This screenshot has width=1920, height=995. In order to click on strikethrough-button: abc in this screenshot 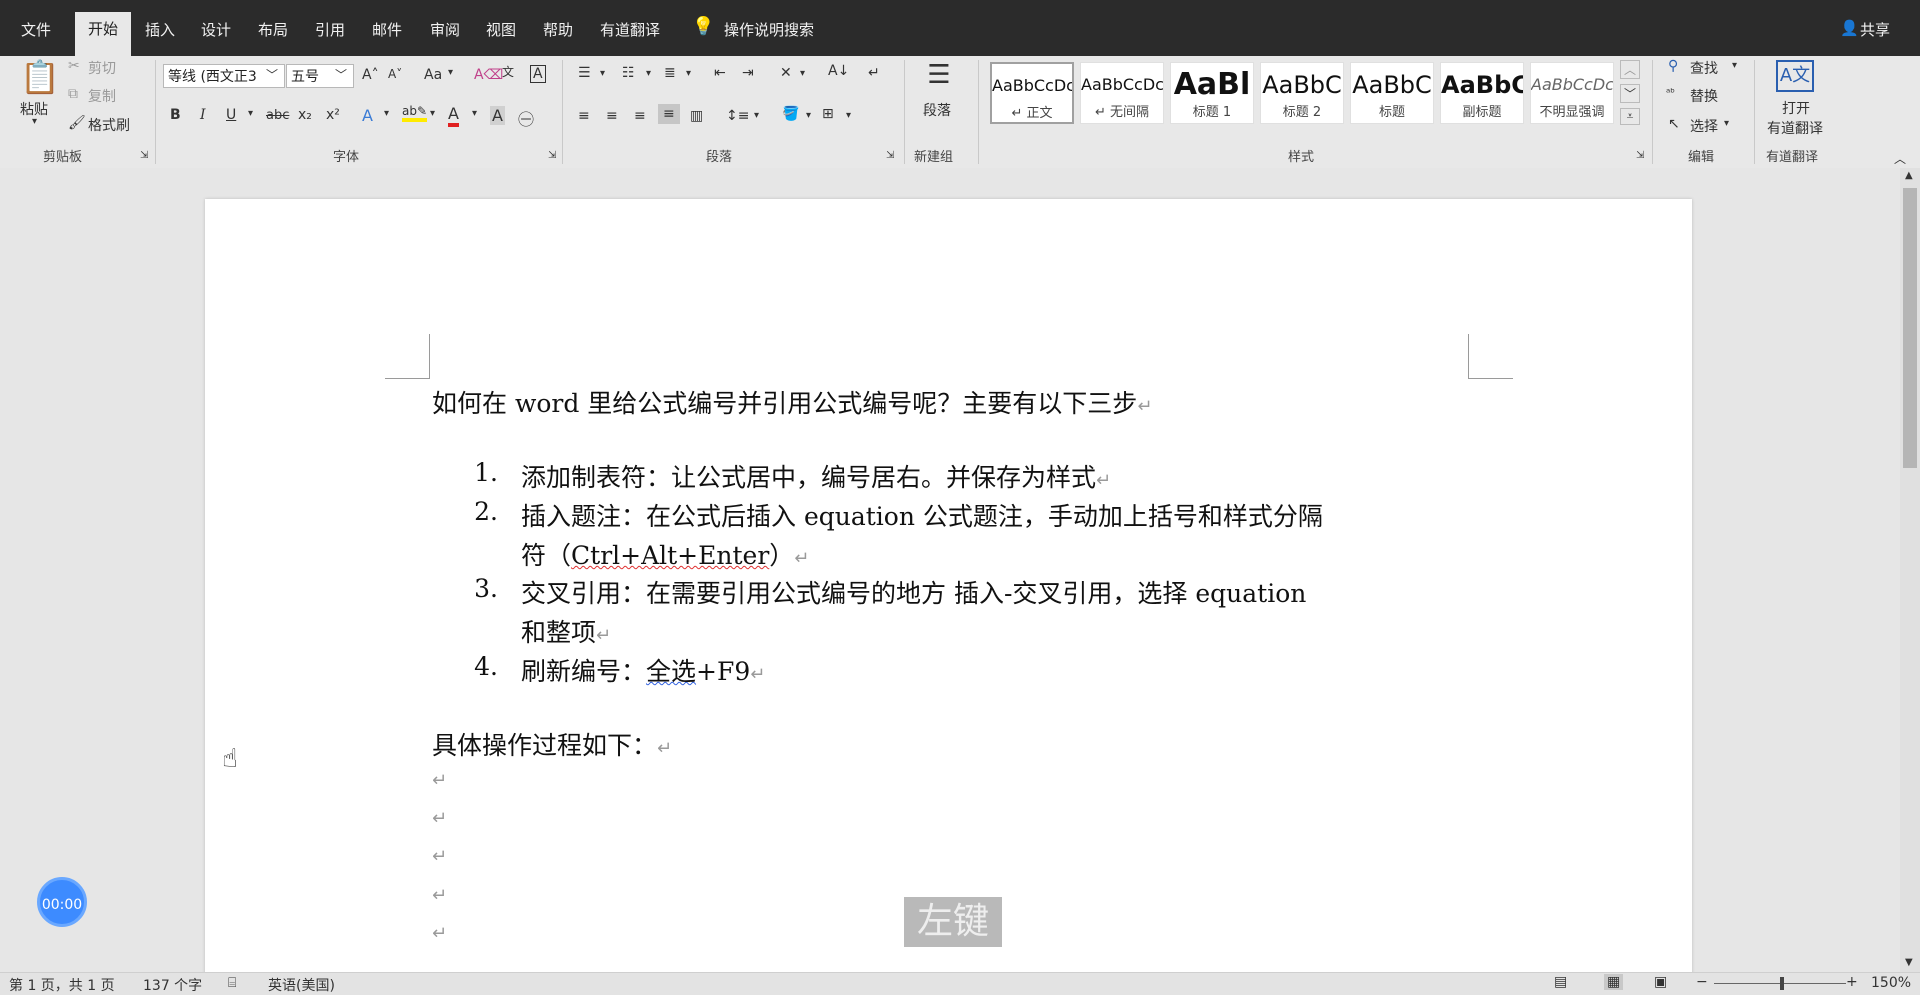, I will do `click(277, 115)`.